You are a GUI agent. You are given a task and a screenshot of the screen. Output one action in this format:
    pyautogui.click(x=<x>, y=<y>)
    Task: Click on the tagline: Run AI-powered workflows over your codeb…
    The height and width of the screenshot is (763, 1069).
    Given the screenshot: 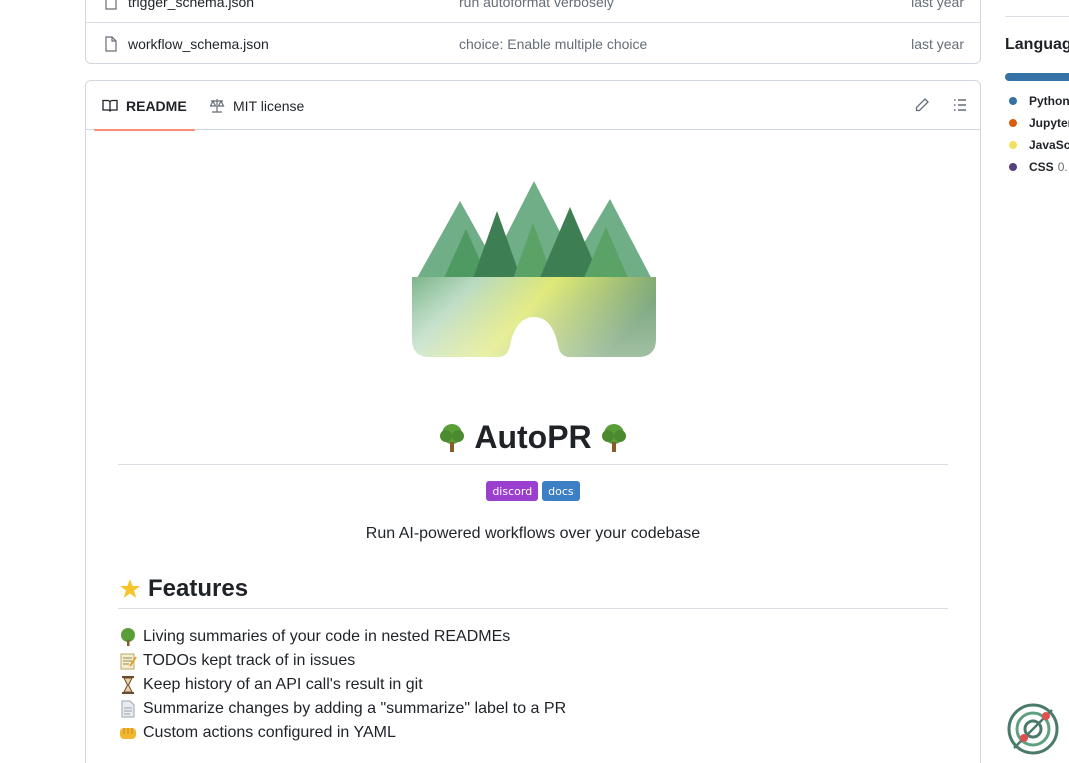 What is the action you would take?
    pyautogui.click(x=533, y=533)
    